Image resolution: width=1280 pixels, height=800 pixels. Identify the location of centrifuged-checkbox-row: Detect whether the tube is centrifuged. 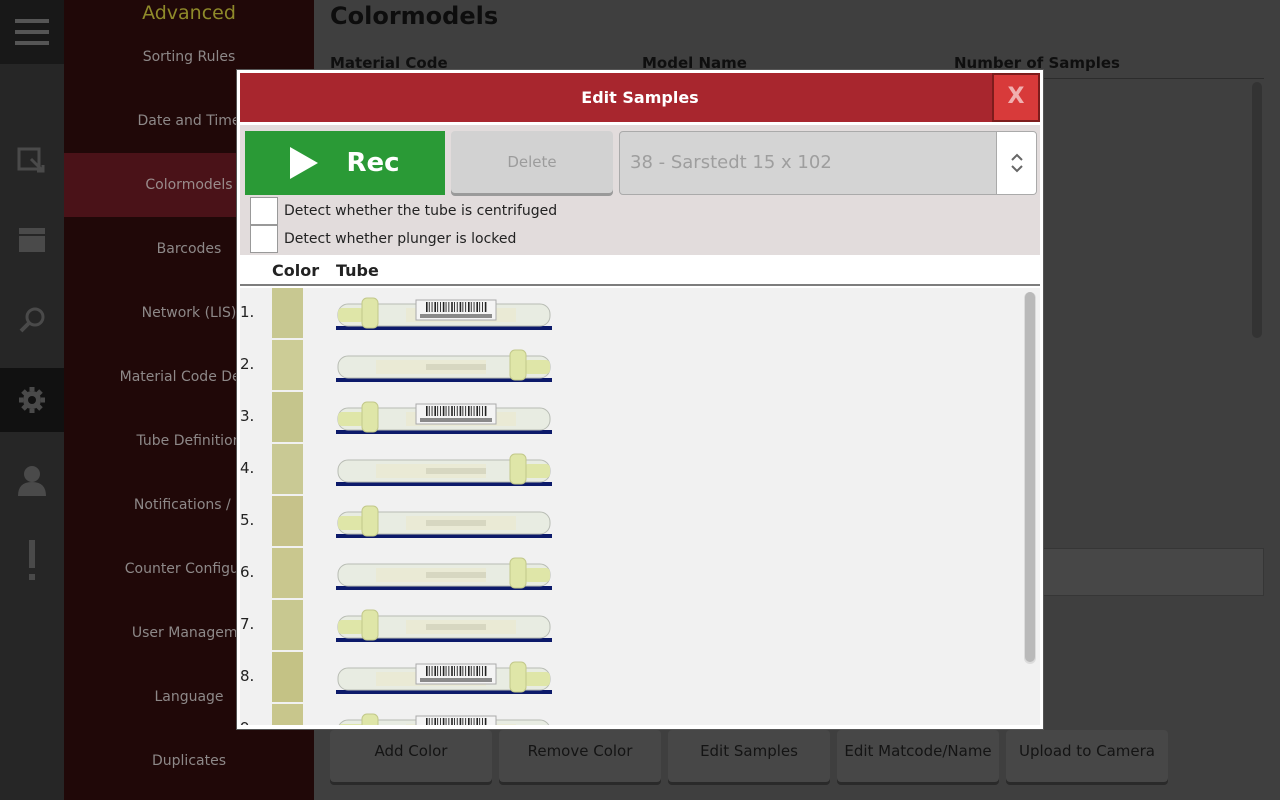
(403, 211).